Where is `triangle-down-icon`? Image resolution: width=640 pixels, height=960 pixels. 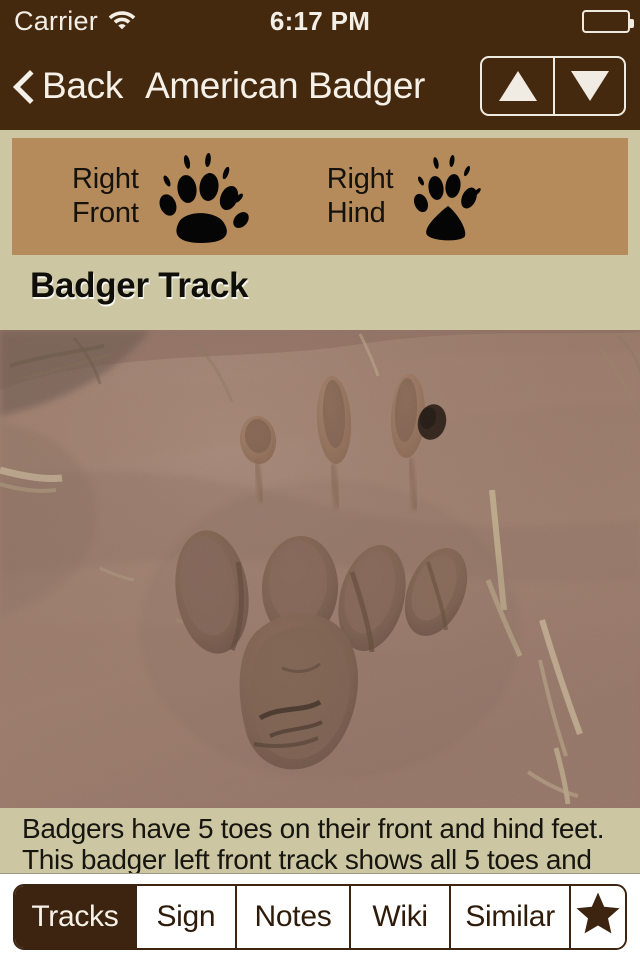
triangle-down-icon is located at coordinates (589, 86).